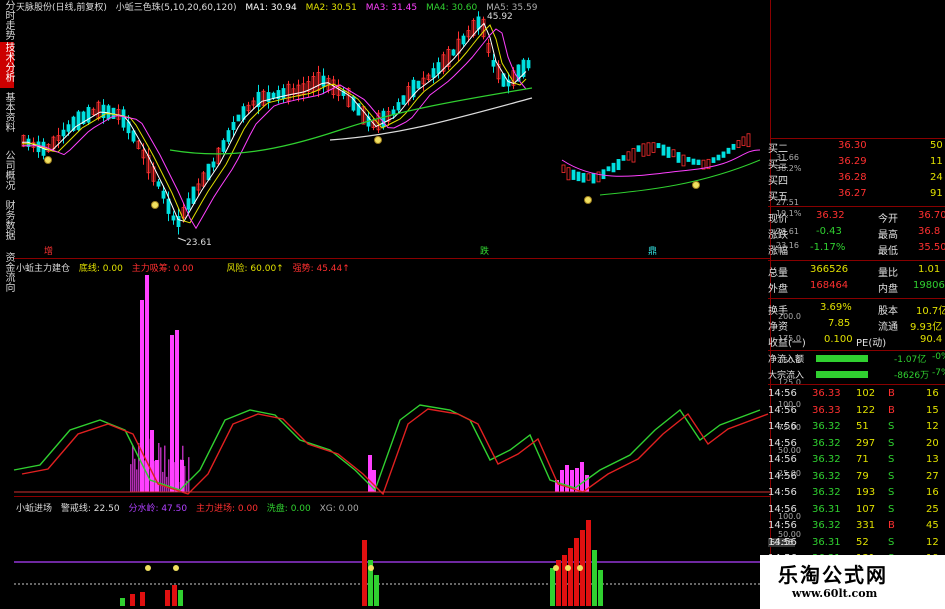  What do you see at coordinates (7, 65) in the screenshot?
I see `tab-technical: 技术分析` at bounding box center [7, 65].